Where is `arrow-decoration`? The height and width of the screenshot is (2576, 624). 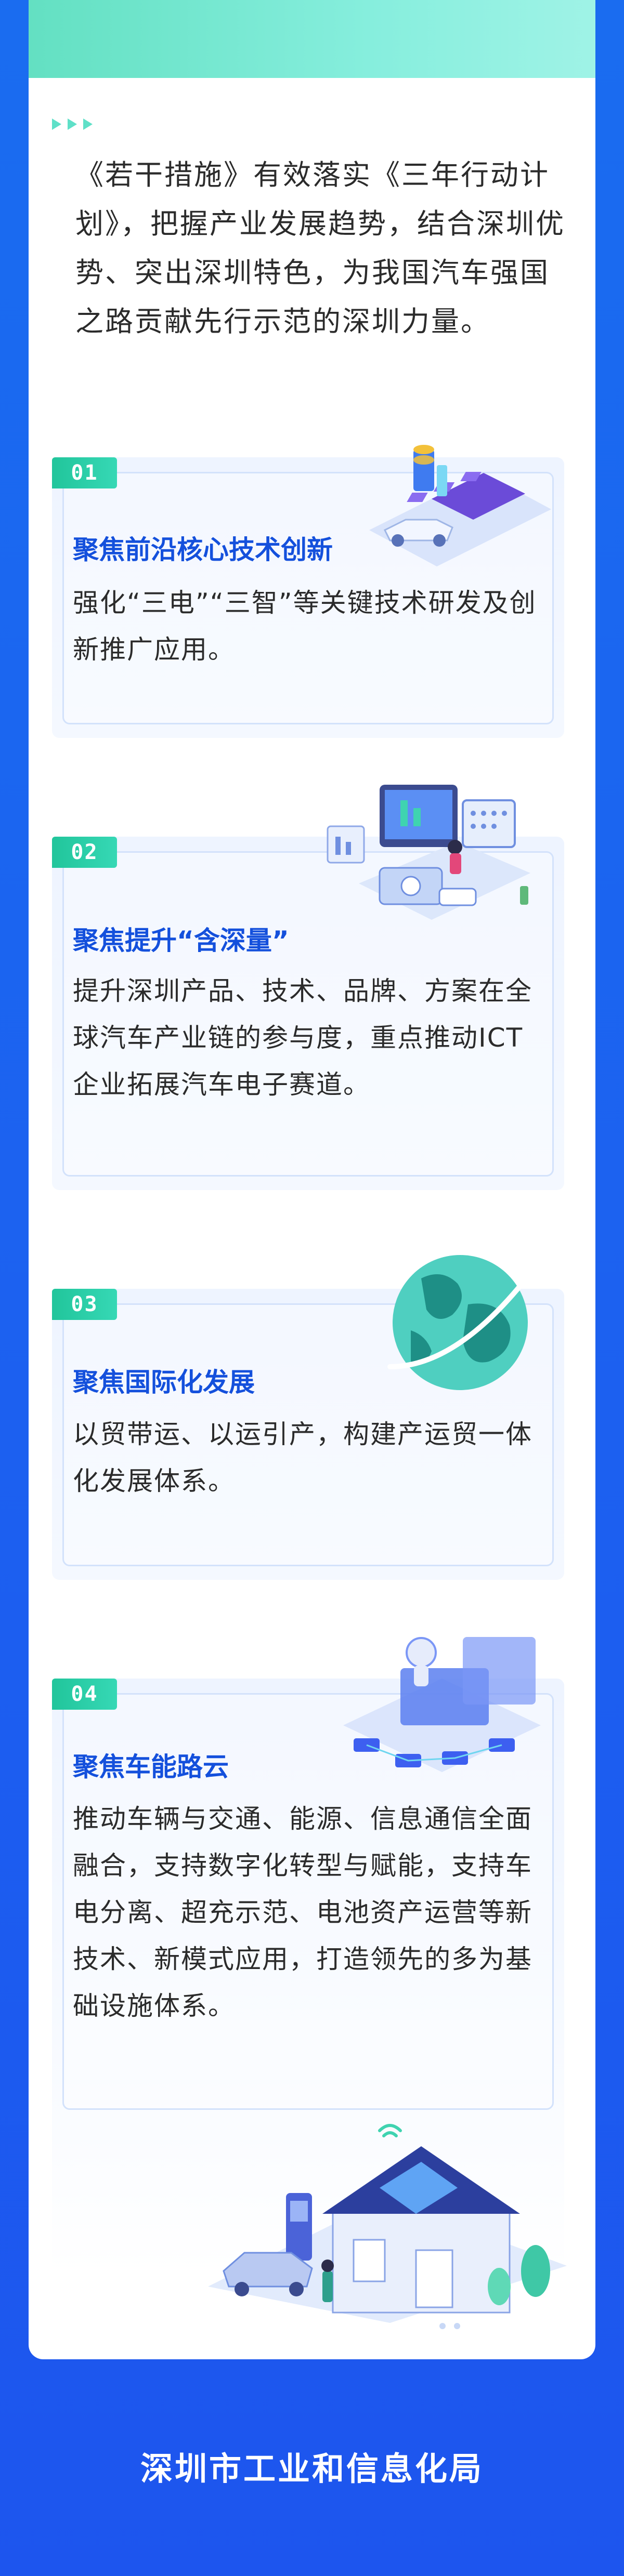
arrow-decoration is located at coordinates (73, 124).